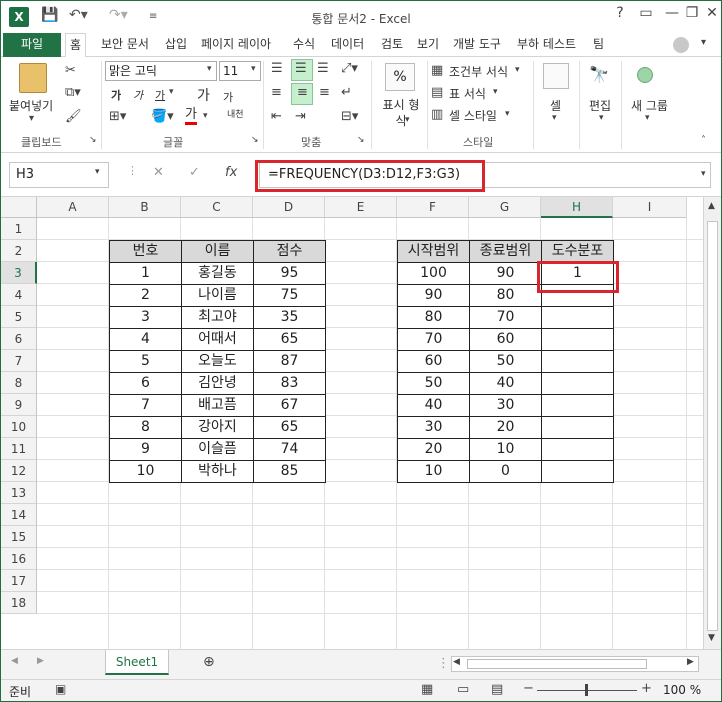  What do you see at coordinates (577, 251) in the screenshot?
I see `table-header-cell: 도수분포` at bounding box center [577, 251].